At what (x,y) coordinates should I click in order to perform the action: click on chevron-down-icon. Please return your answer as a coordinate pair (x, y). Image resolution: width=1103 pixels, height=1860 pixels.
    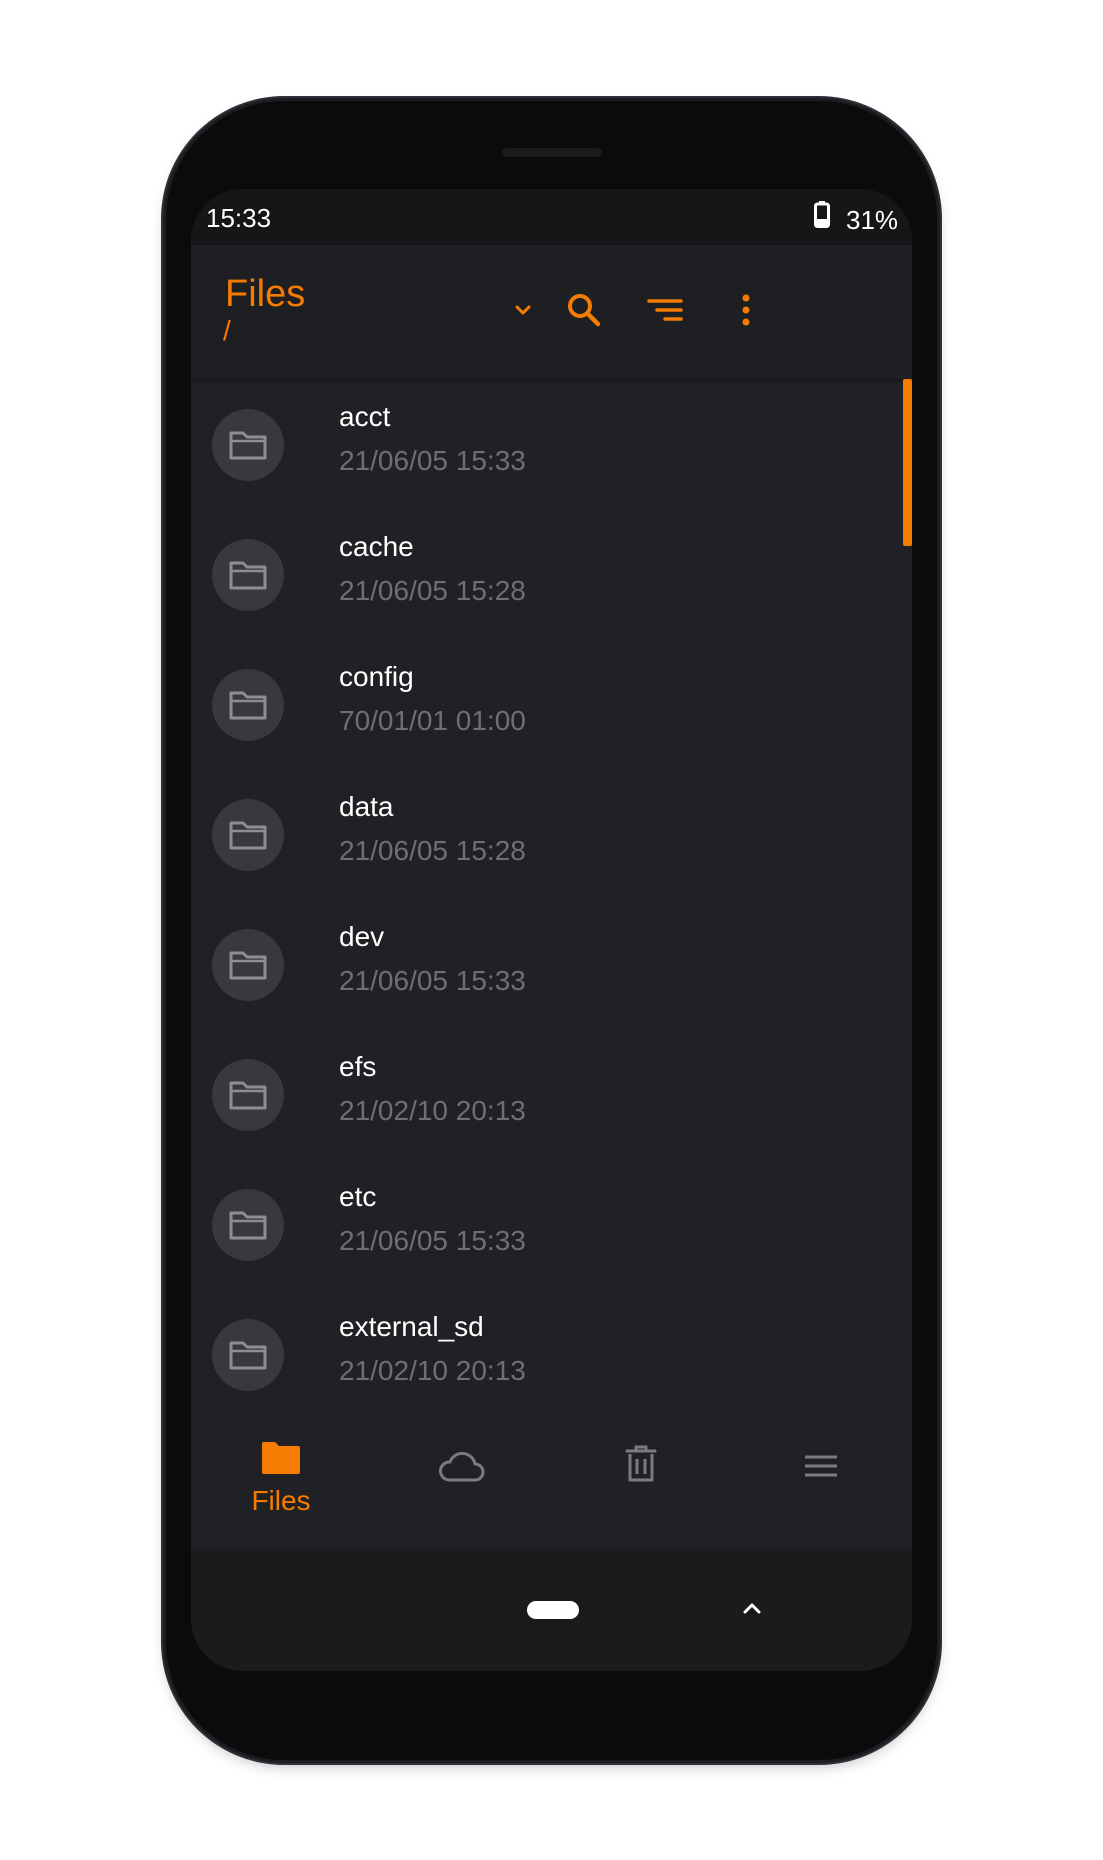
    Looking at the image, I should click on (523, 312).